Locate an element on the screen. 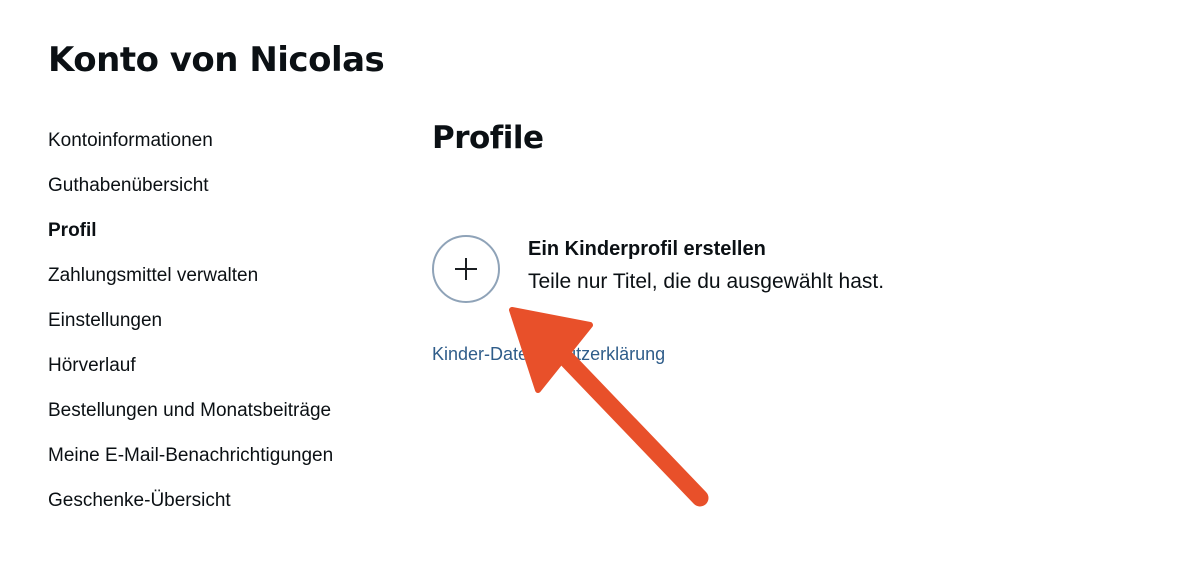  sidebar-item-profil: Profil is located at coordinates (218, 238).